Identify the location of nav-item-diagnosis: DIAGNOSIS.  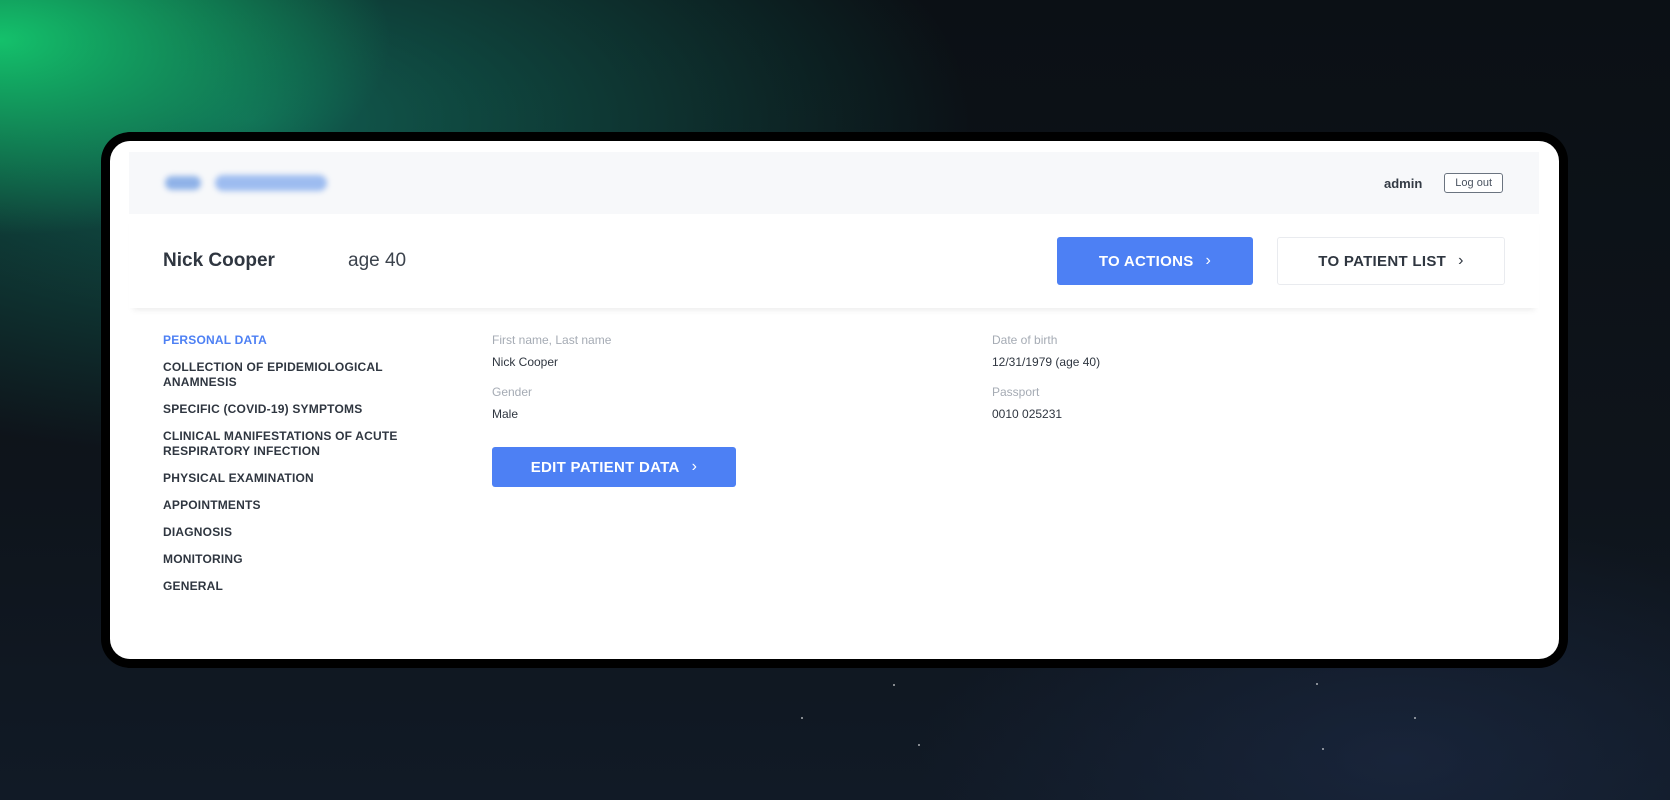
(308, 532).